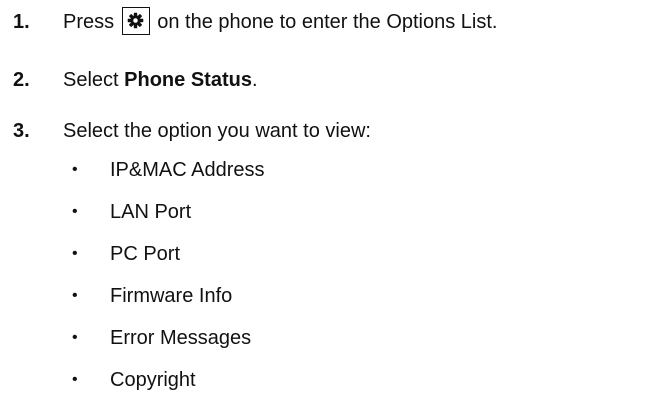 This screenshot has width=653, height=412. I want to click on step-text: Select the option you want to view:, so click(217, 131).